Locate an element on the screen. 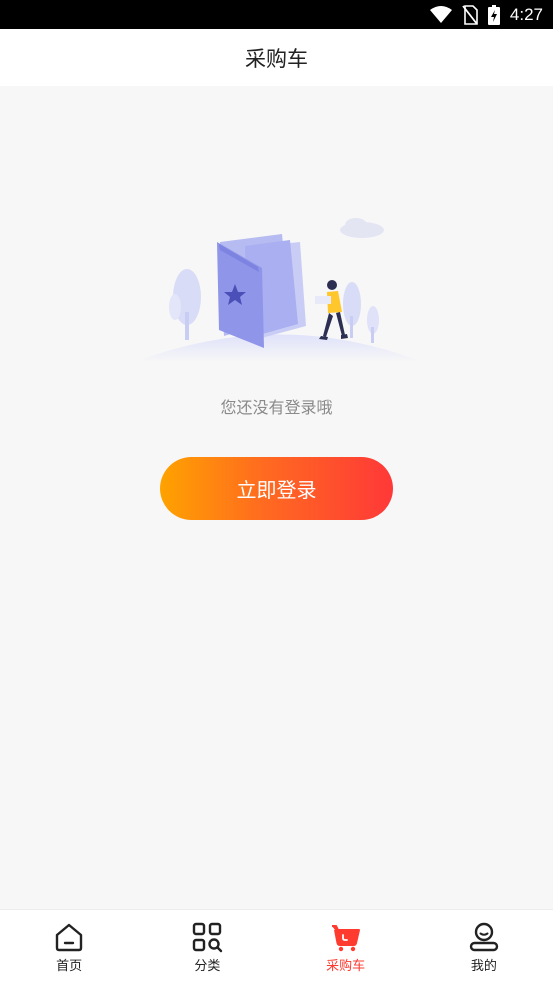 The image size is (553, 984). tab-home: 首页 is located at coordinates (69, 947).